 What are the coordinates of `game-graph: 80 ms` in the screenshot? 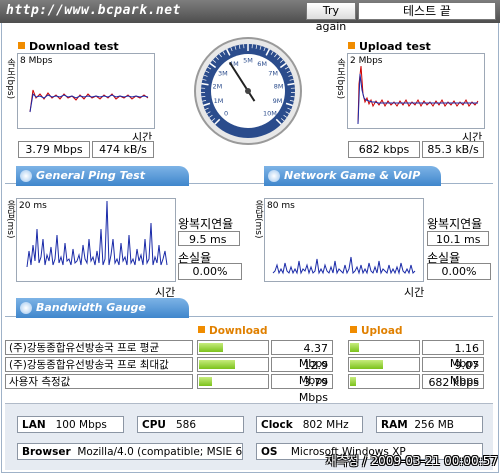 It's located at (344, 240).